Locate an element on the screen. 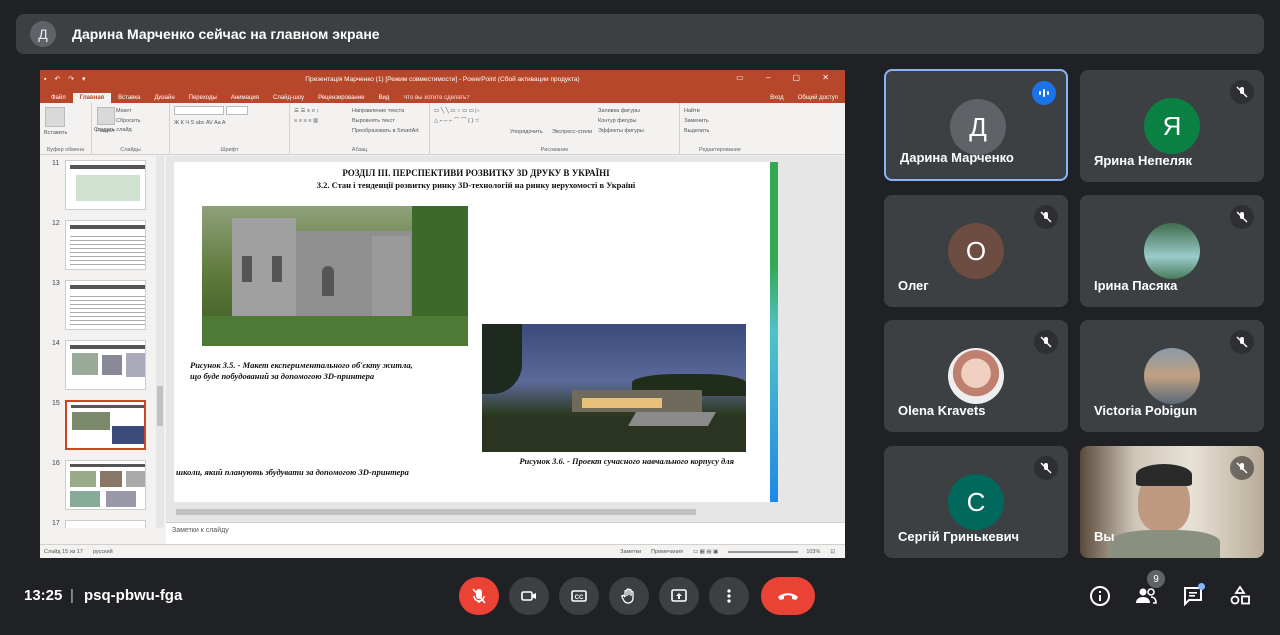 This screenshot has width=1280, height=635. text-direction-button: Направление текста is located at coordinates (378, 111).